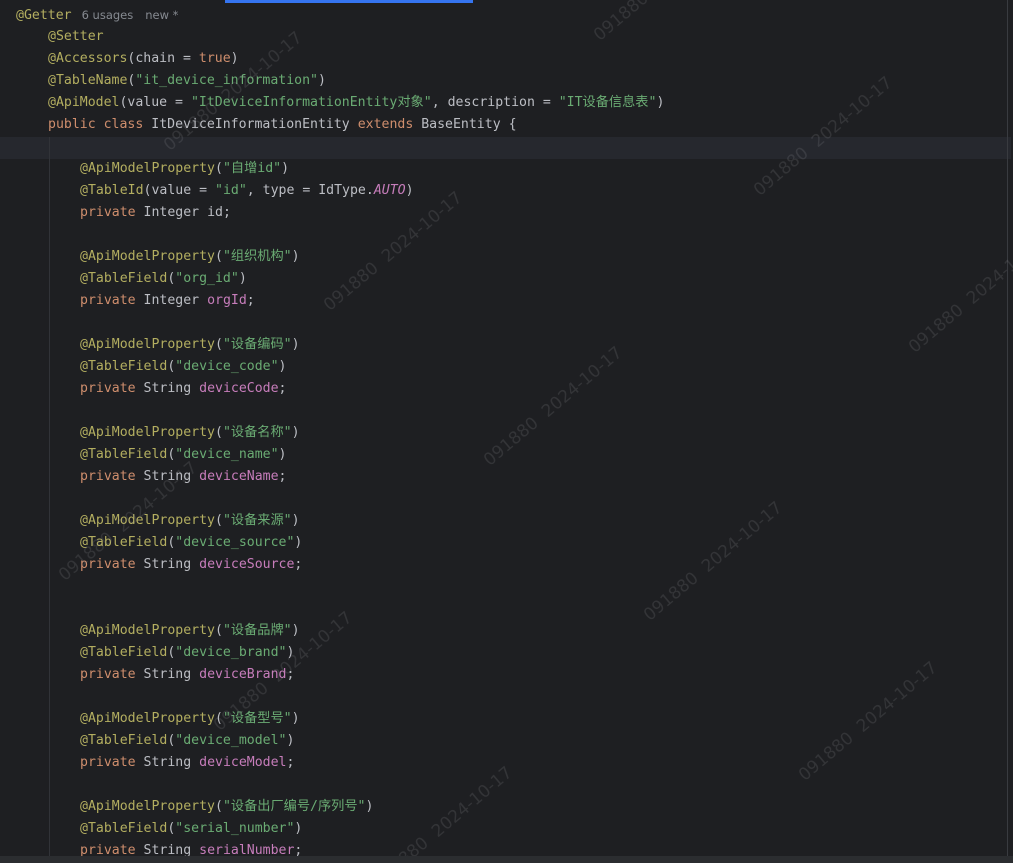 The width and height of the screenshot is (1013, 863). I want to click on annotation-accessors: @Accessors, so click(88, 58).